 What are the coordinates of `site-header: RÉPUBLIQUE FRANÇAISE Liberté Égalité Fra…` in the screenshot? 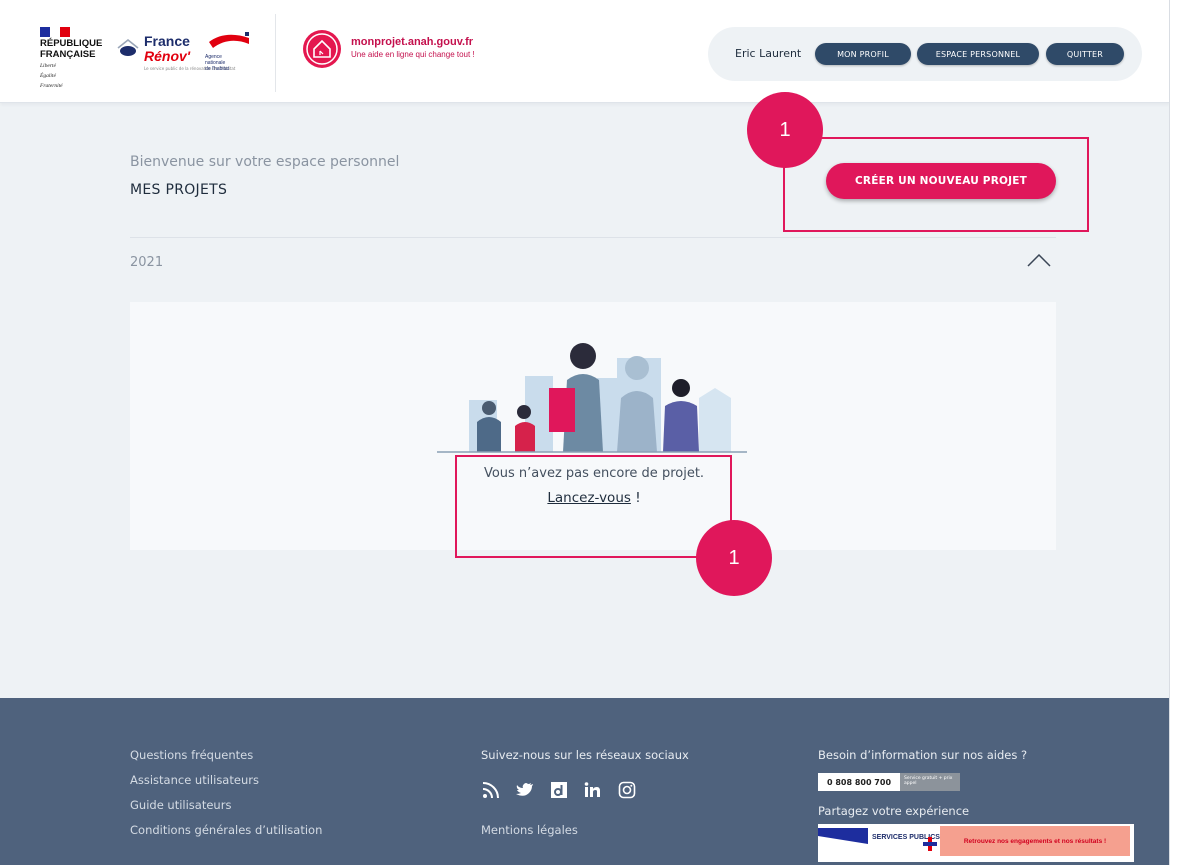 It's located at (584, 51).